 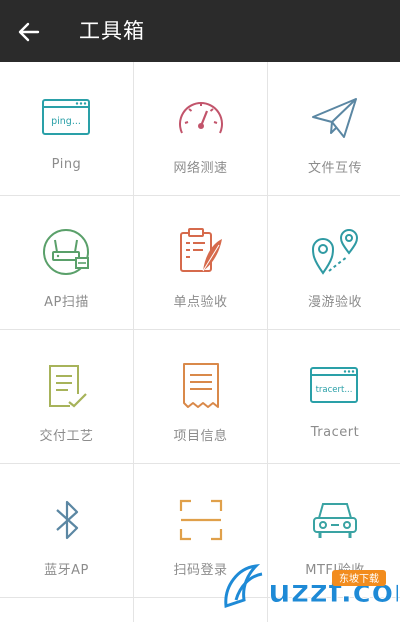 What do you see at coordinates (200, 436) in the screenshot?
I see `tool-label: 项目信息` at bounding box center [200, 436].